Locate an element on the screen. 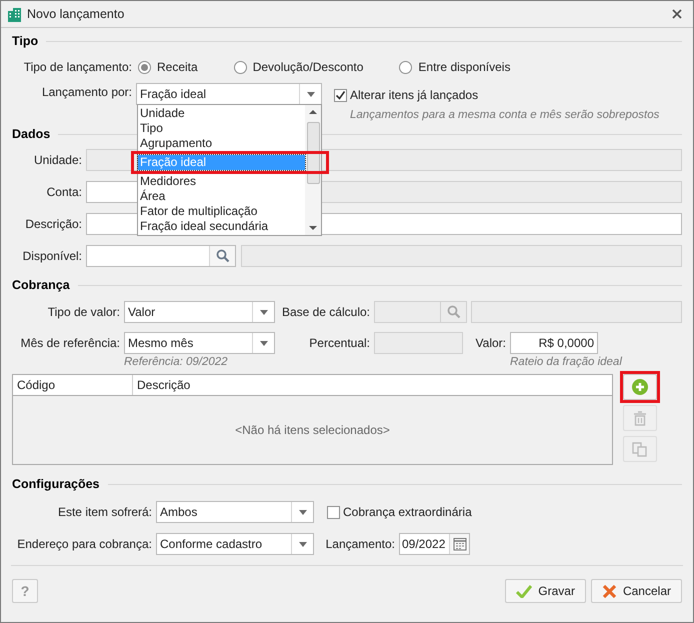 Image resolution: width=694 pixels, height=623 pixels. checkbox-label: Cobrança extraordinária is located at coordinates (407, 512).